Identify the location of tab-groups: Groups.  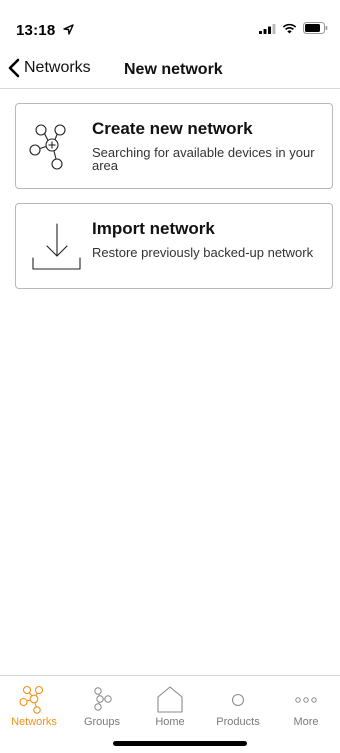
(102, 706).